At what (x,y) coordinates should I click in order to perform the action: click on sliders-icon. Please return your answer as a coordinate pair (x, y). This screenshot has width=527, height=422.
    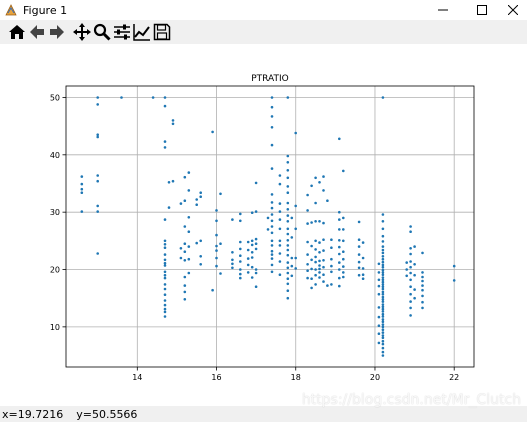
    Looking at the image, I should click on (122, 32).